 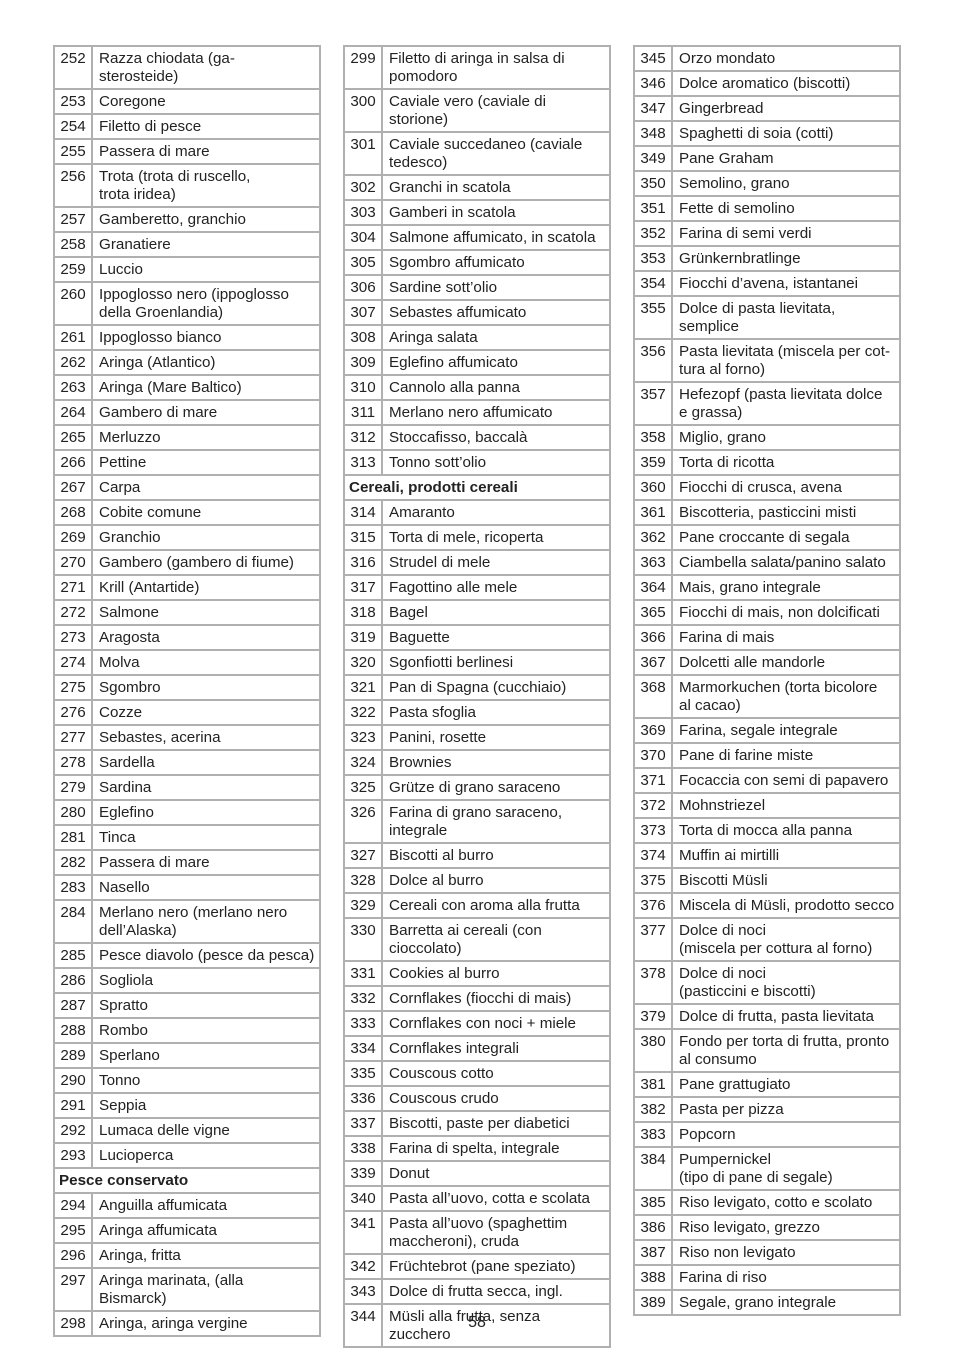 What do you see at coordinates (767, 259) in the screenshot?
I see `table-row: 353 Grünkernbratlinge` at bounding box center [767, 259].